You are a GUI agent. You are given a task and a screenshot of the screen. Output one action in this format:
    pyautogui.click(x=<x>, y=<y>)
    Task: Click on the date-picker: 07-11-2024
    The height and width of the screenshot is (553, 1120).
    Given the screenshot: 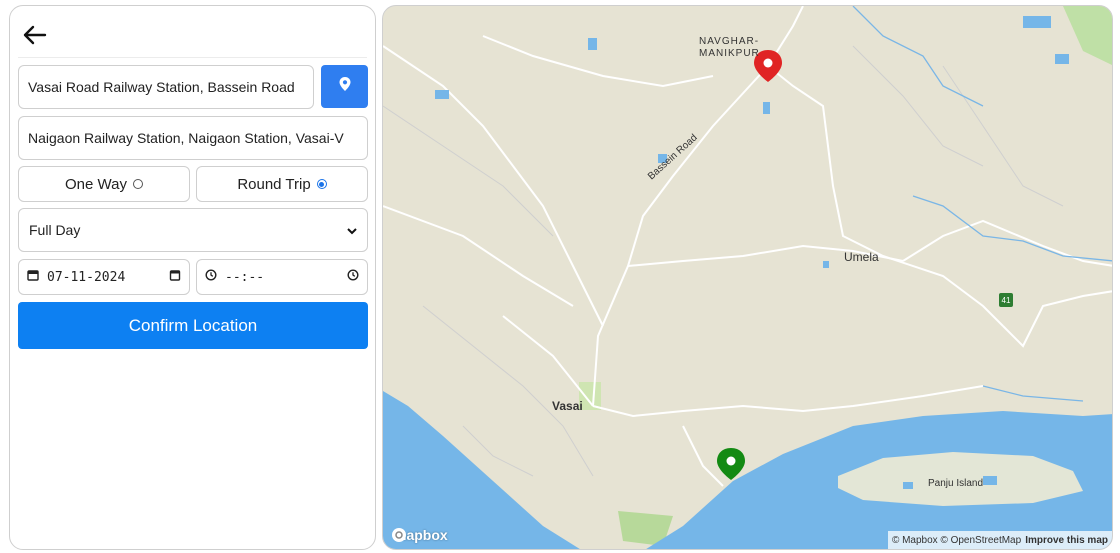 What is the action you would take?
    pyautogui.click(x=104, y=277)
    